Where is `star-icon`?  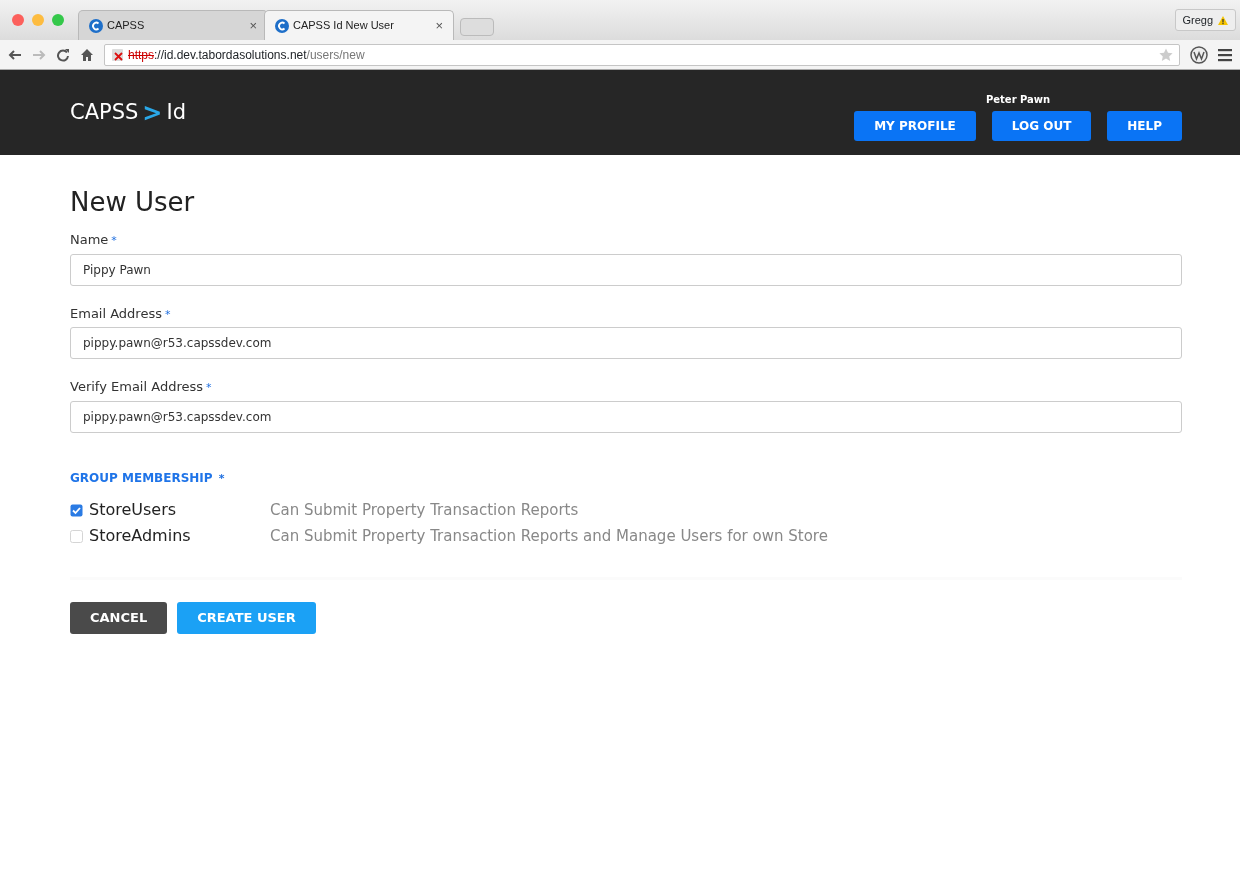 star-icon is located at coordinates (1166, 54).